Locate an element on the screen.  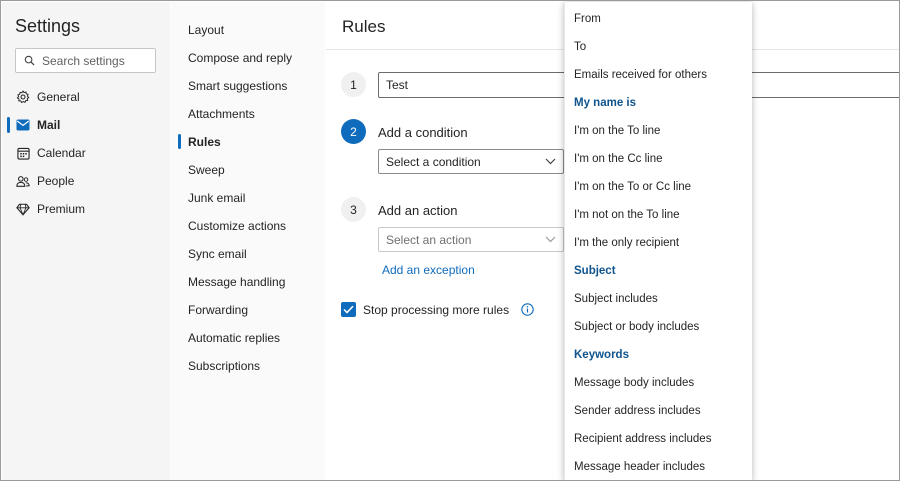
dropdown-option-only-recipient: I'm the only recipient is located at coordinates (659, 243).